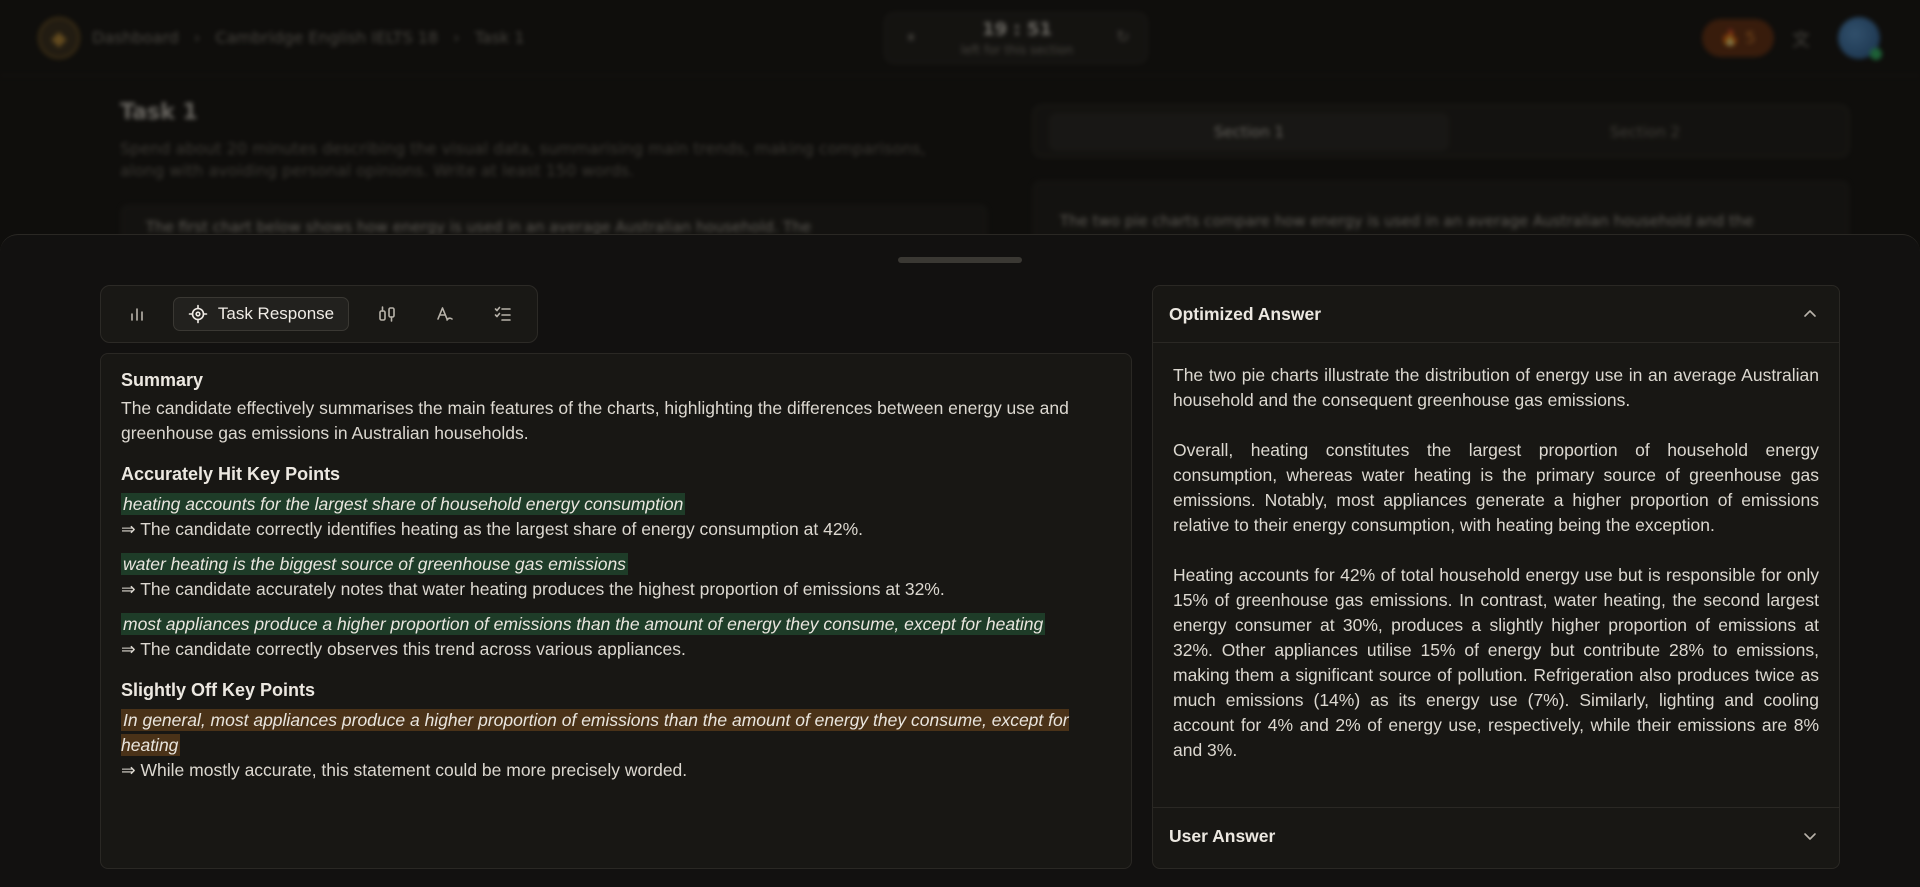  What do you see at coordinates (1017, 50) in the screenshot?
I see `timer-label: left for this section` at bounding box center [1017, 50].